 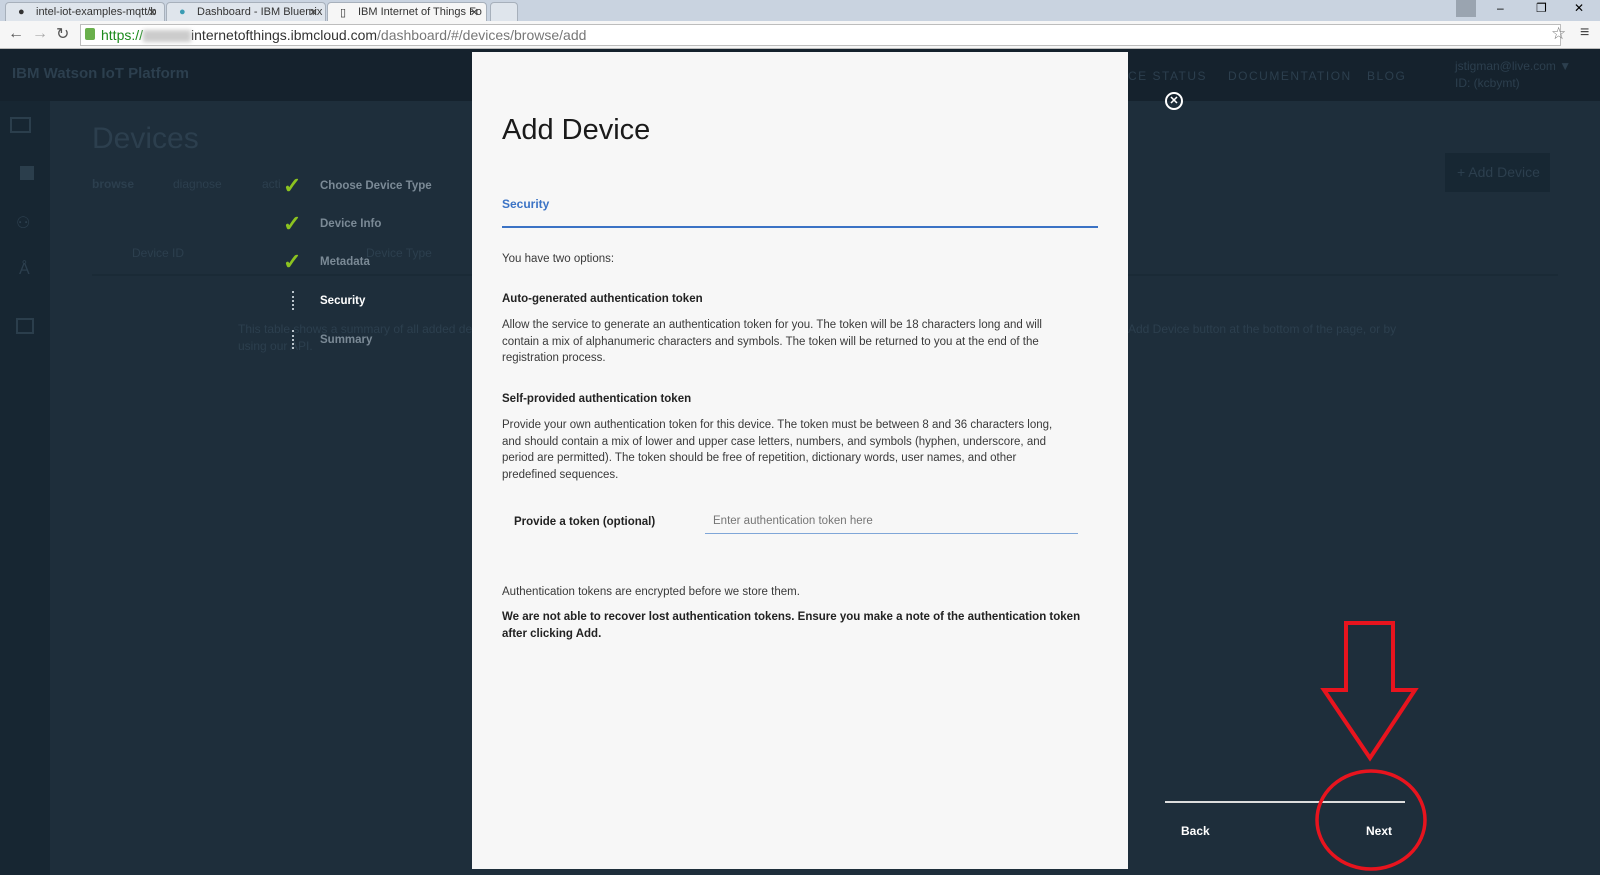 I want to click on user-menu: jstigman@live.com ▼, so click(x=1513, y=66).